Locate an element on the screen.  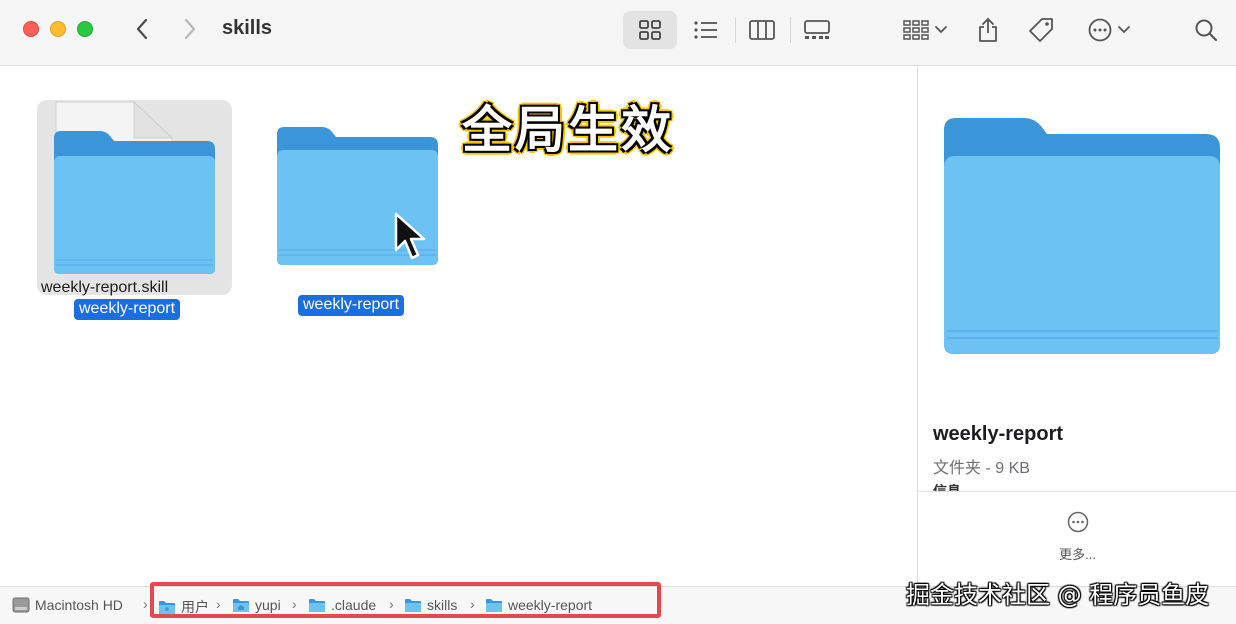
zoom-window-button is located at coordinates (85, 29).